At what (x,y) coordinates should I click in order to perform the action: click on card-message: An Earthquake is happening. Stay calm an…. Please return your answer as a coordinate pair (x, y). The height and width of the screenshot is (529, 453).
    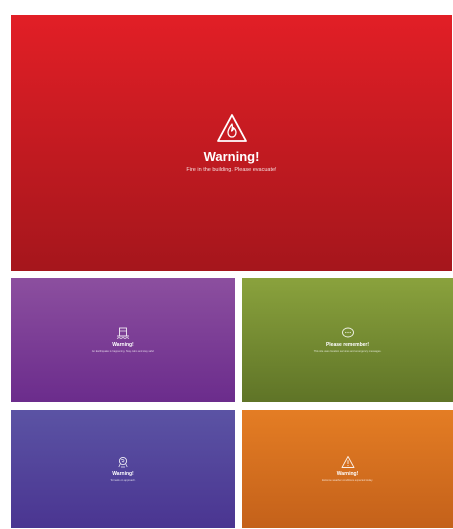
    Looking at the image, I should click on (123, 352).